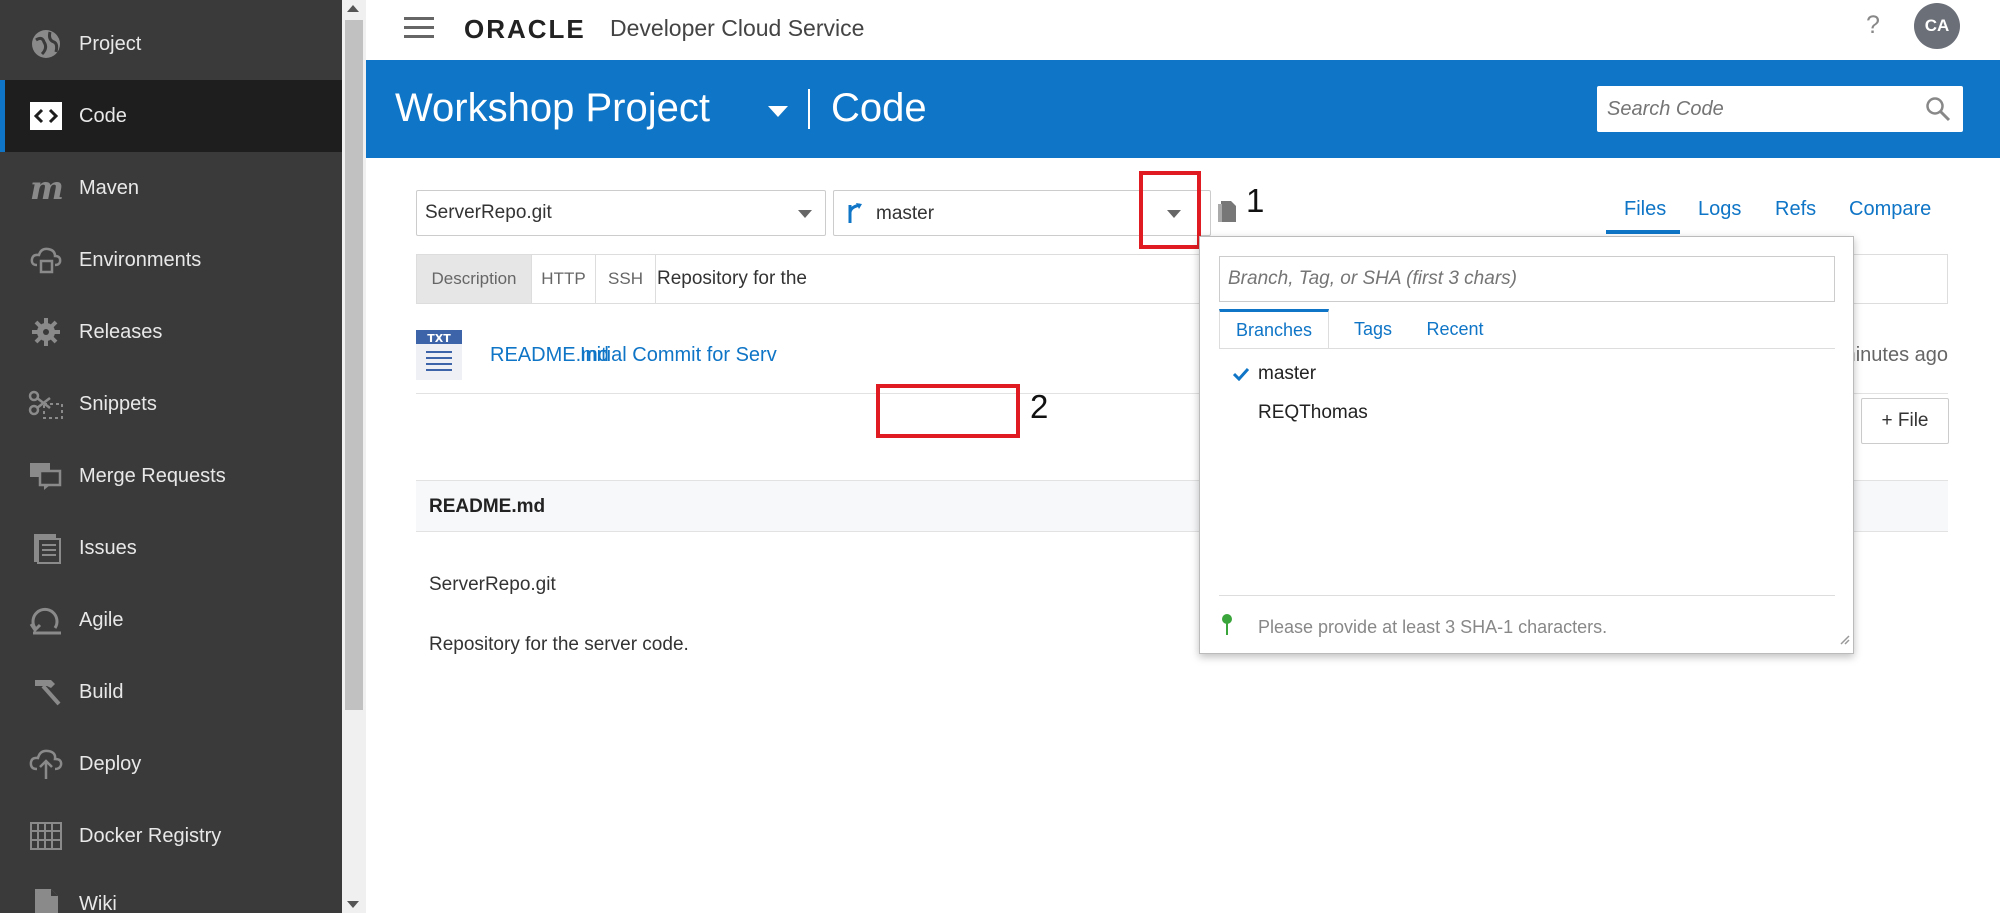 Image resolution: width=2000 pixels, height=913 pixels. I want to click on page-header: Workshop Project Code, so click(1183, 109).